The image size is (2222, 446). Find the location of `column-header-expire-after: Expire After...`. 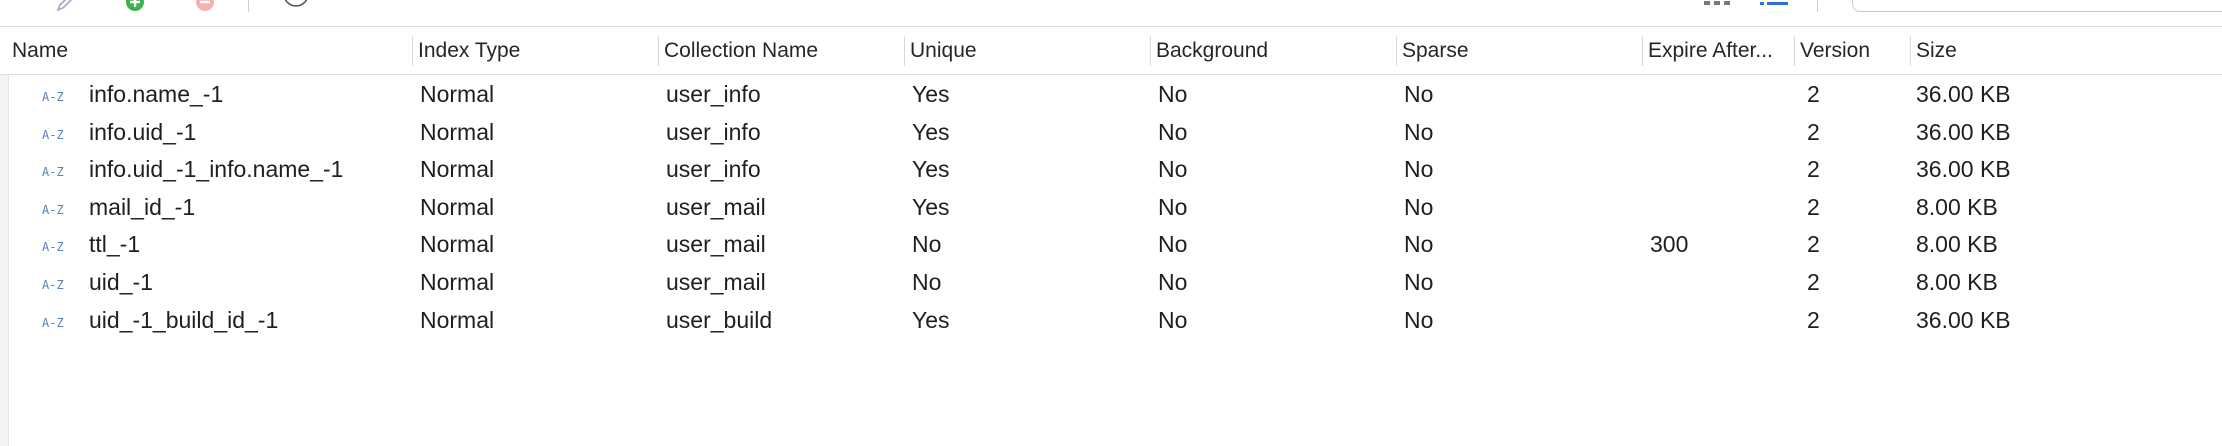

column-header-expire-after: Expire After... is located at coordinates (1719, 50).